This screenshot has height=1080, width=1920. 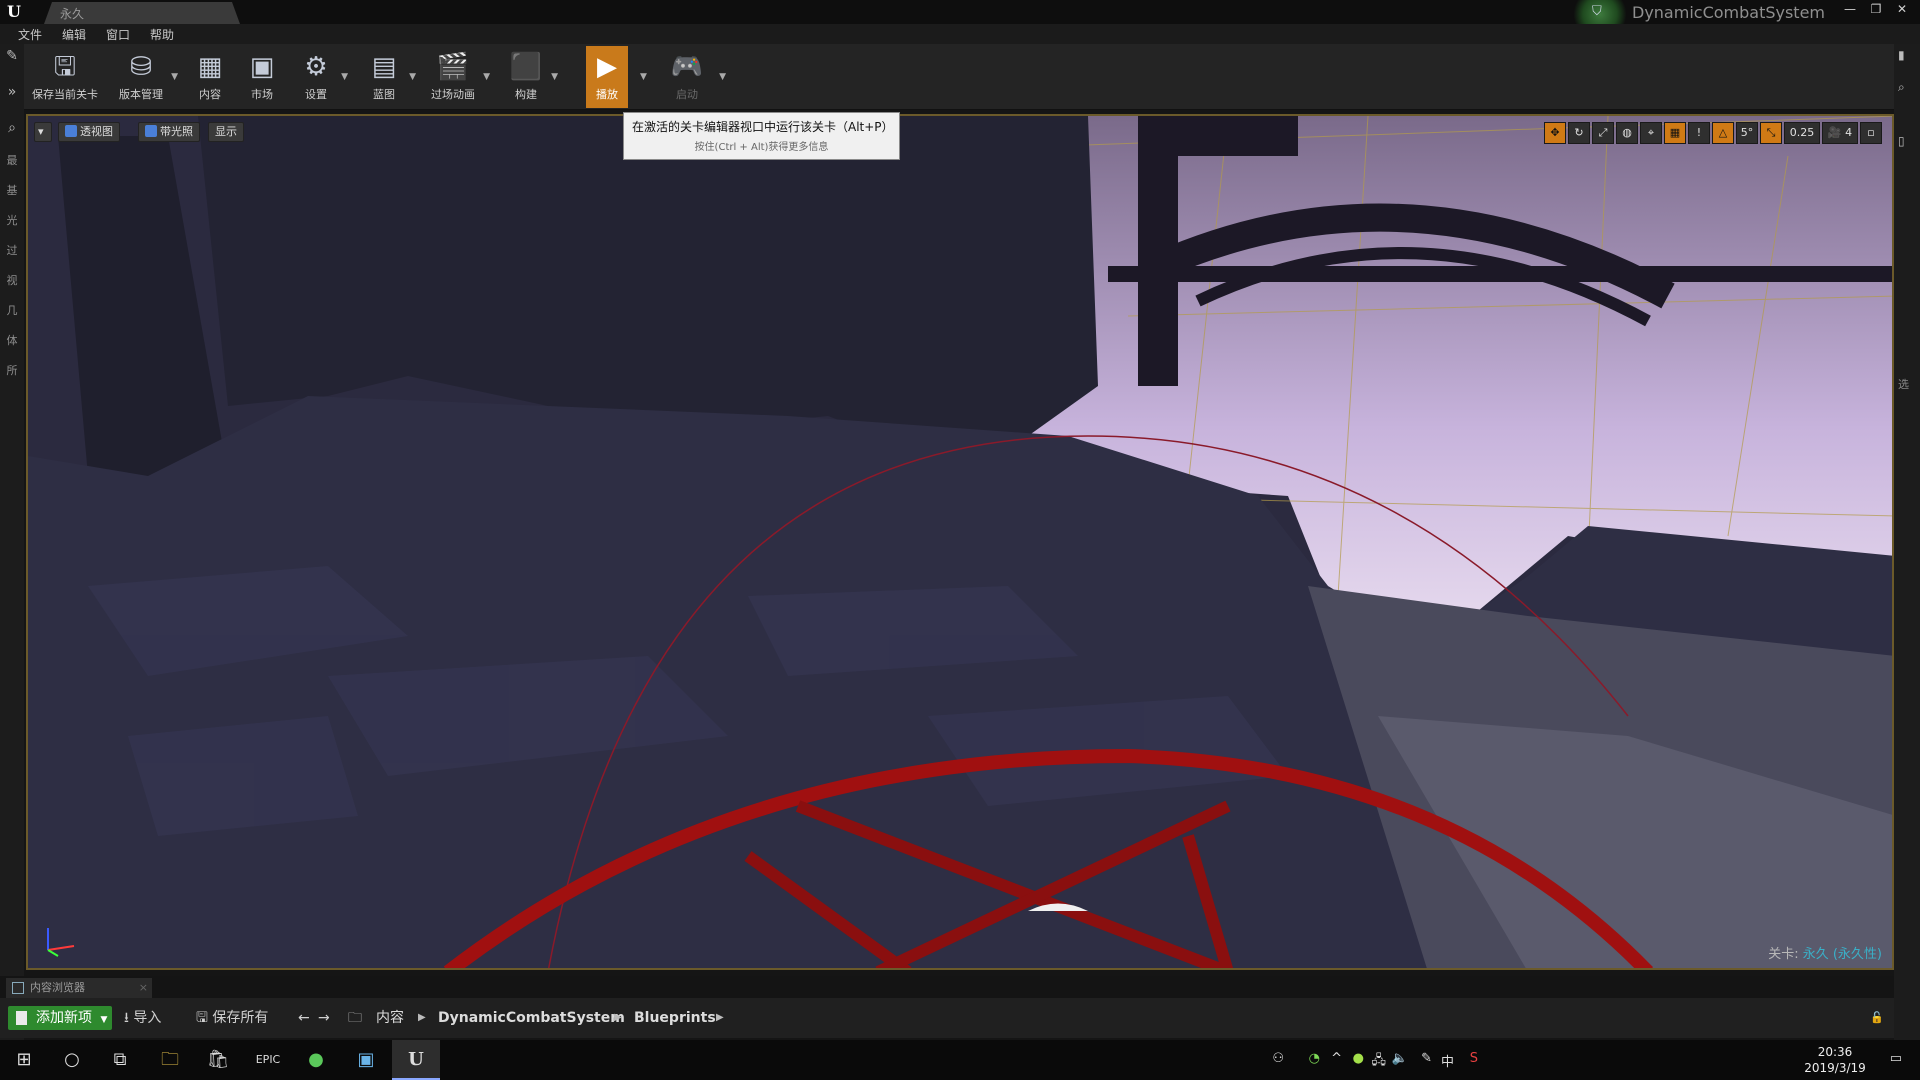 What do you see at coordinates (1278, 1058) in the screenshot?
I see `people-icon: ⚇` at bounding box center [1278, 1058].